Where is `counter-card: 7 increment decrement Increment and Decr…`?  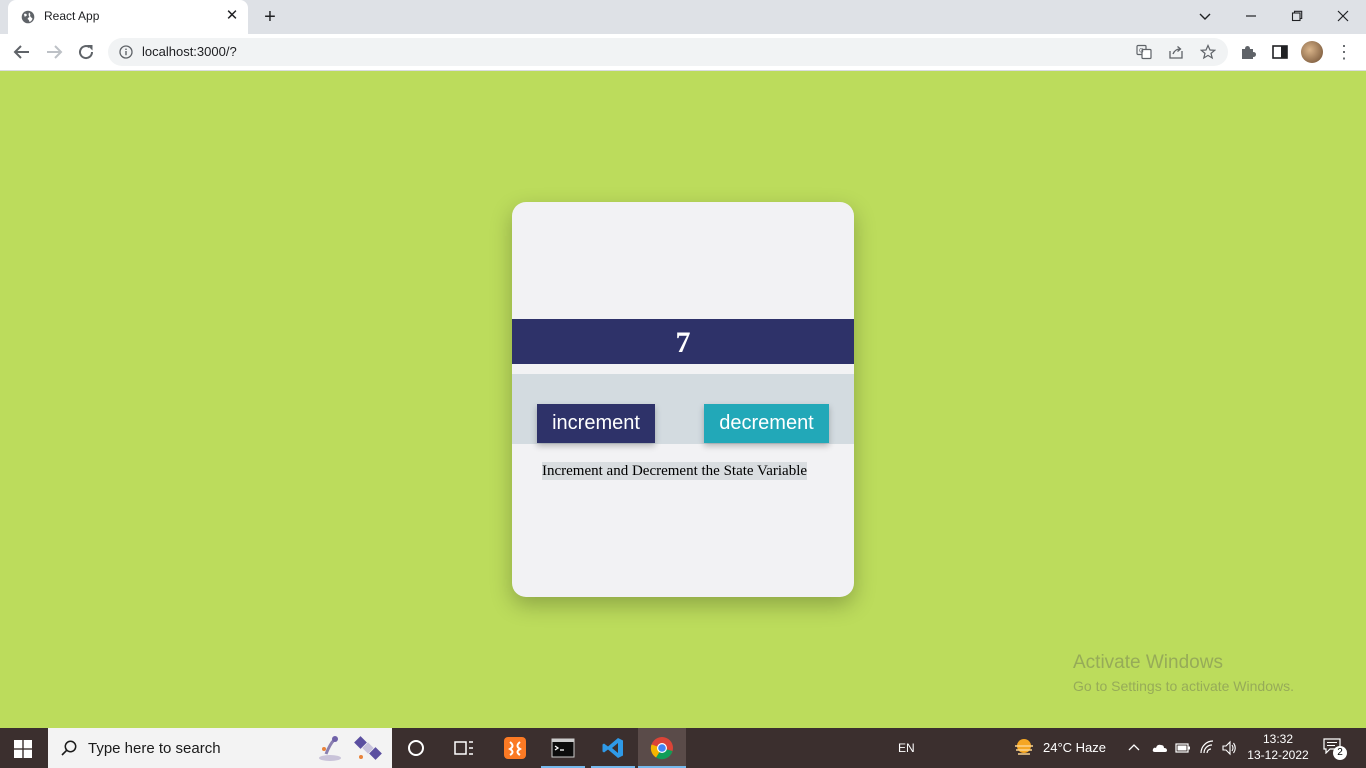 counter-card: 7 increment decrement Increment and Decr… is located at coordinates (683, 399).